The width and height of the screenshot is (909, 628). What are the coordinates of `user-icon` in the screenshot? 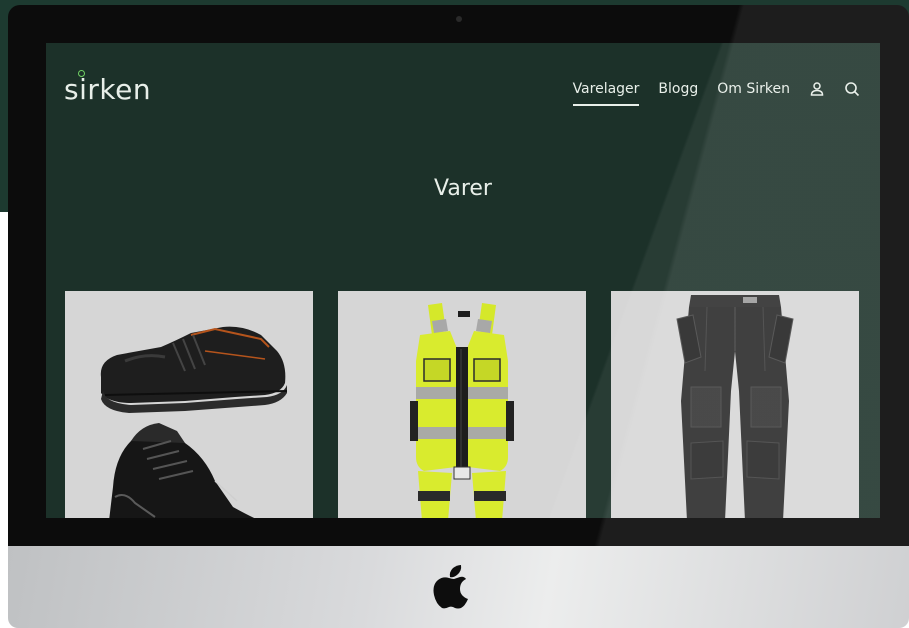 It's located at (817, 89).